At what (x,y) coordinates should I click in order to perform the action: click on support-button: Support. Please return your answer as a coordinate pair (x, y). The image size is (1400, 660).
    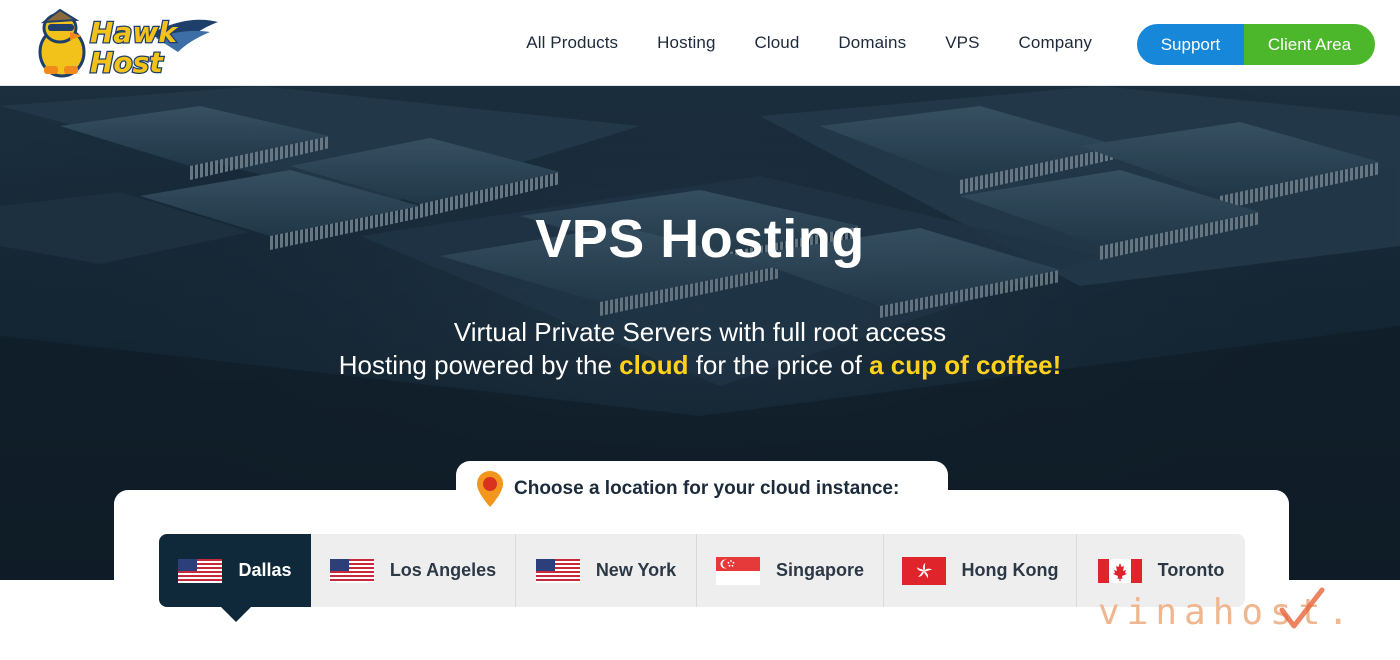
    Looking at the image, I should click on (1190, 44).